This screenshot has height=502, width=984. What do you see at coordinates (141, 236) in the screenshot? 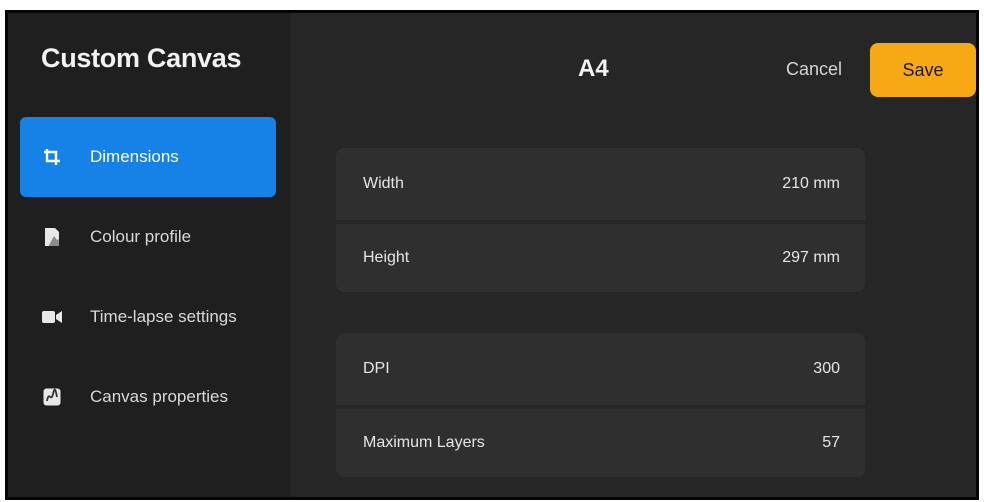
I see `sidebar-item-label: Colour profile` at bounding box center [141, 236].